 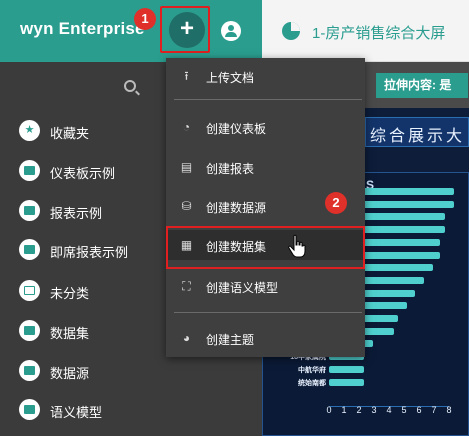 I want to click on chart-tick-label: 4, so click(x=389, y=410).